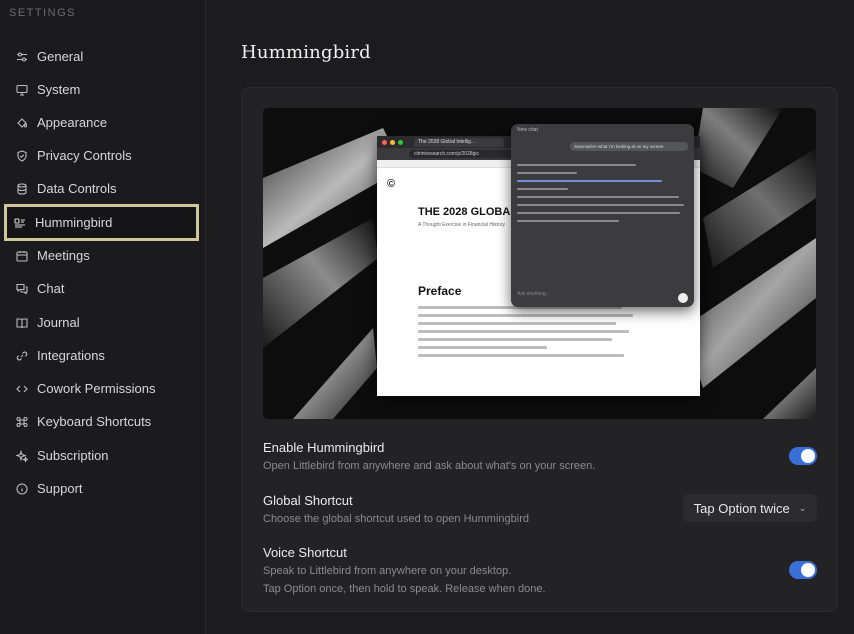 Image resolution: width=854 pixels, height=634 pixels. Describe the element at coordinates (58, 322) in the screenshot. I see `sidebar-item-label: Journal` at that location.